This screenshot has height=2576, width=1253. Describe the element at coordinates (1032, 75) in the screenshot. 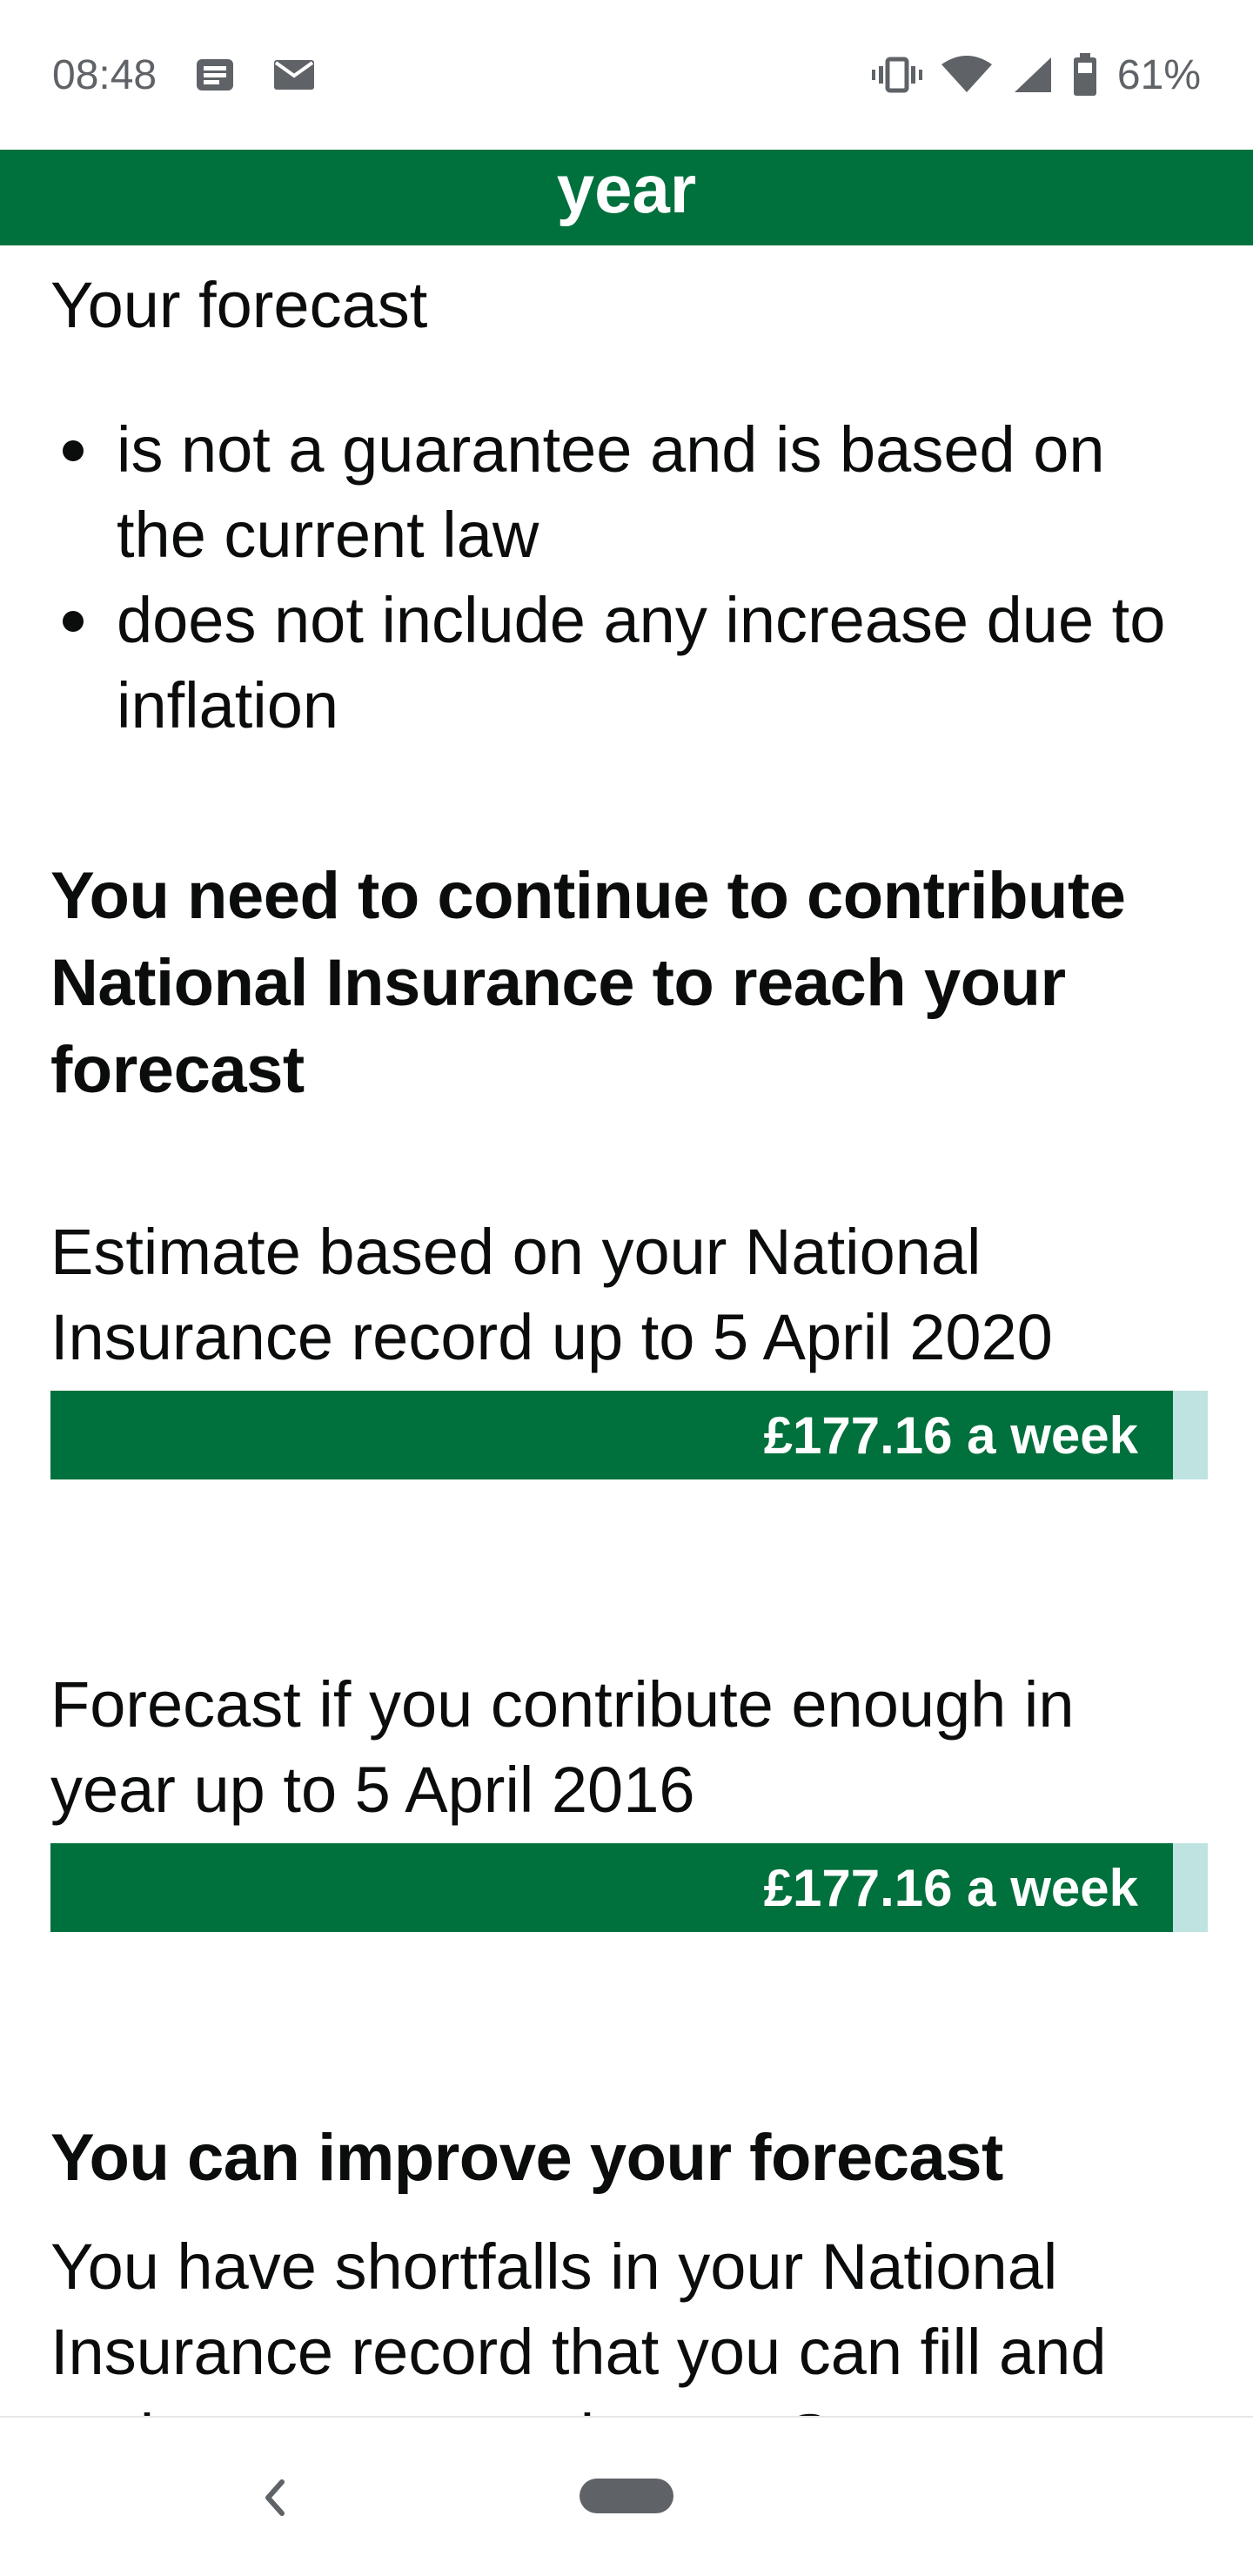

I see `signal-icon` at that location.